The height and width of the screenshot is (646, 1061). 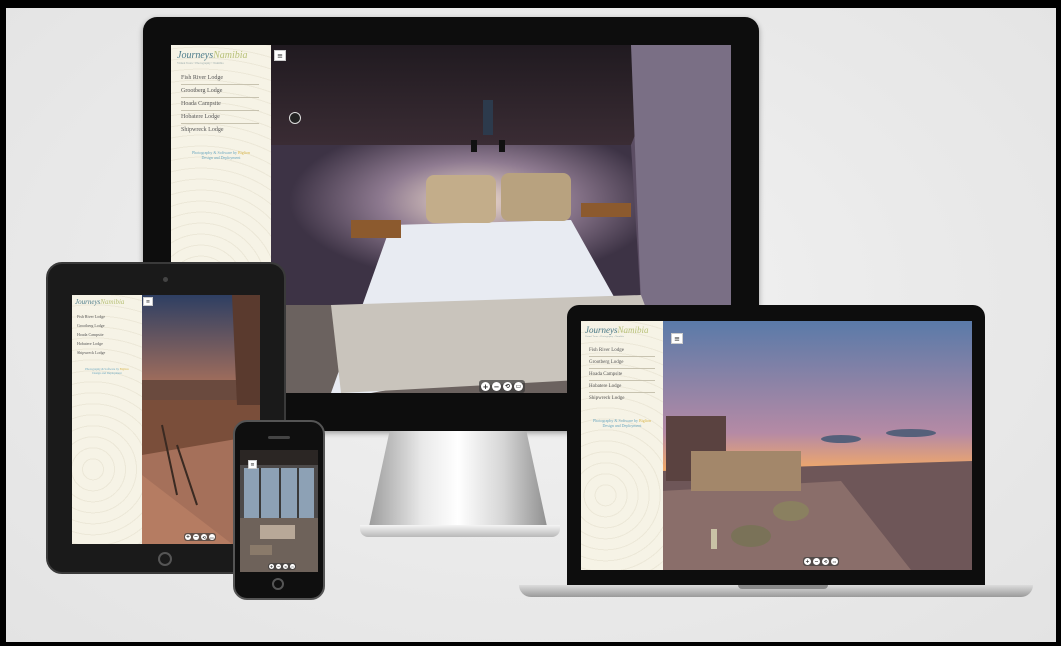 What do you see at coordinates (279, 437) in the screenshot?
I see `phone-speaker` at bounding box center [279, 437].